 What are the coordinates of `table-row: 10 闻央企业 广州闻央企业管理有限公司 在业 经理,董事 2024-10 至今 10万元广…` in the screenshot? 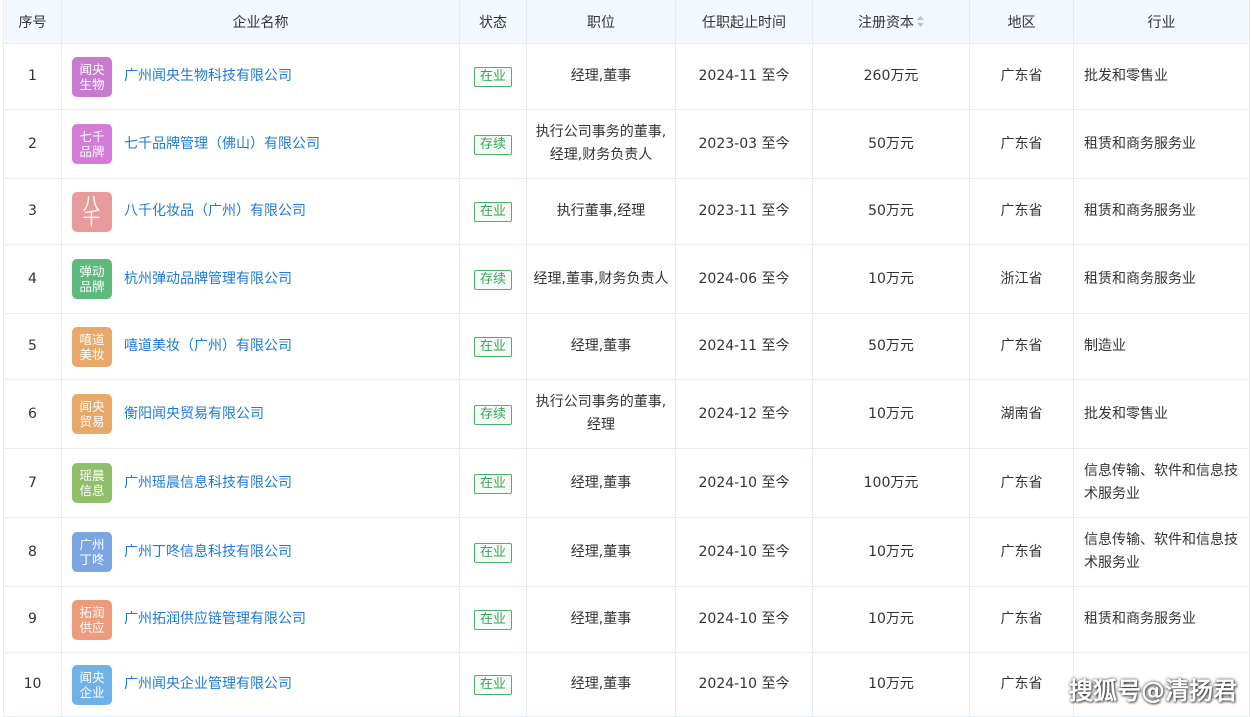 It's located at (626, 684).